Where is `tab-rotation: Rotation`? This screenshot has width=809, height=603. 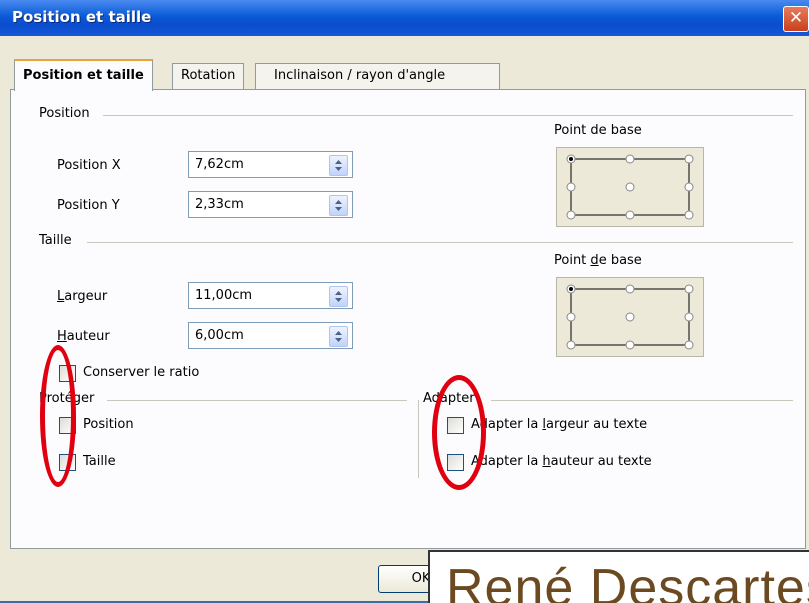 tab-rotation: Rotation is located at coordinates (208, 76).